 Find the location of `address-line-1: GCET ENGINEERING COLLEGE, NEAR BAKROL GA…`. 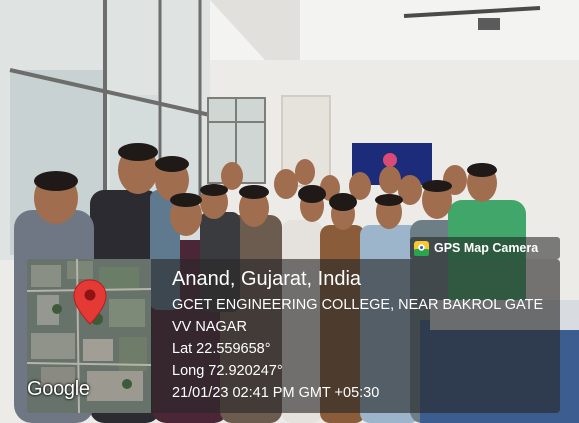

address-line-1: GCET ENGINEERING COLLEGE, NEAR BAKROL GA… is located at coordinates (358, 305).